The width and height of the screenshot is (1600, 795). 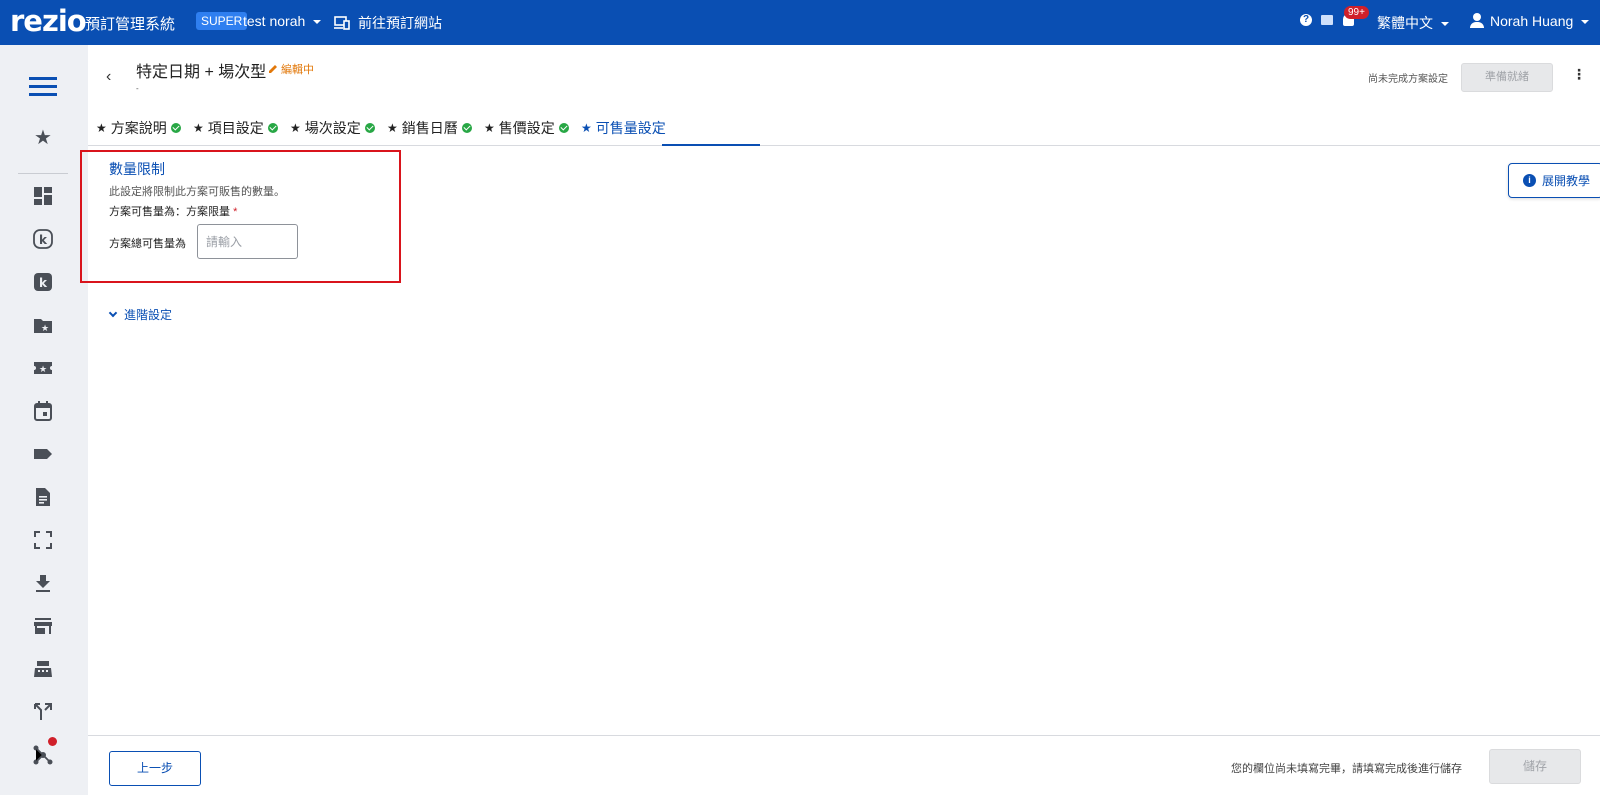 I want to click on tab-plan-description: ★ 方案說明, so click(x=138, y=128).